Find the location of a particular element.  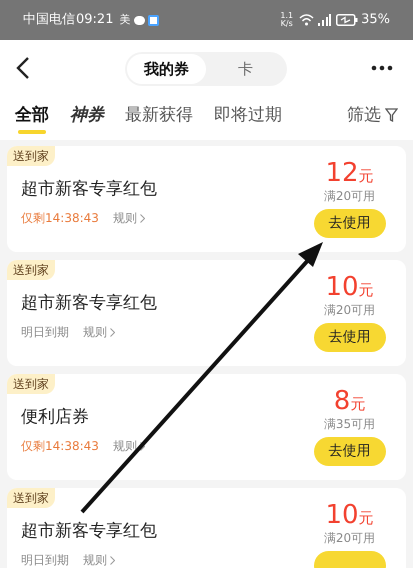

tab-underline is located at coordinates (32, 132).